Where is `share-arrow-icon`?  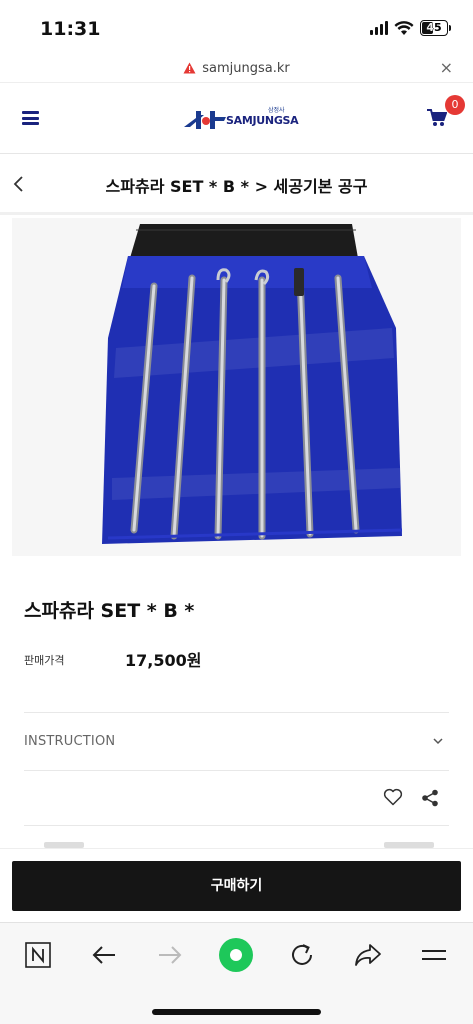
share-arrow-icon is located at coordinates (368, 955).